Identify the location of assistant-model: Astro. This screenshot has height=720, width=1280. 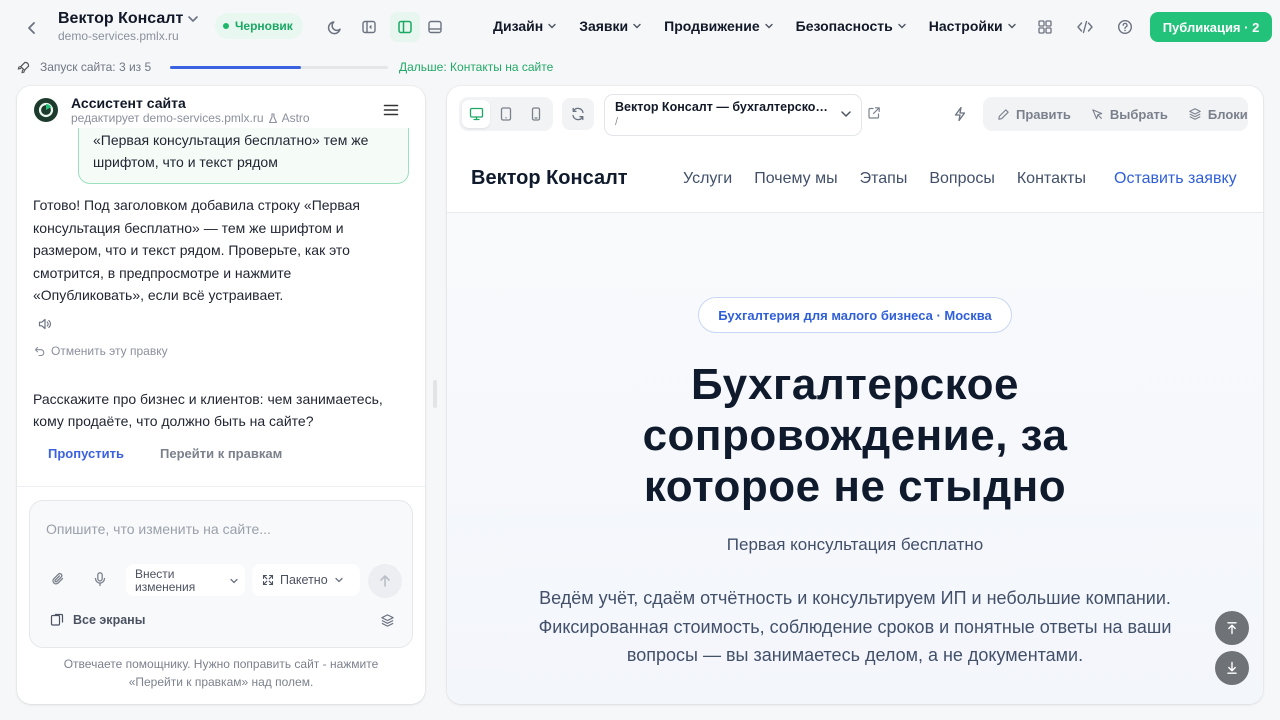
(295, 118).